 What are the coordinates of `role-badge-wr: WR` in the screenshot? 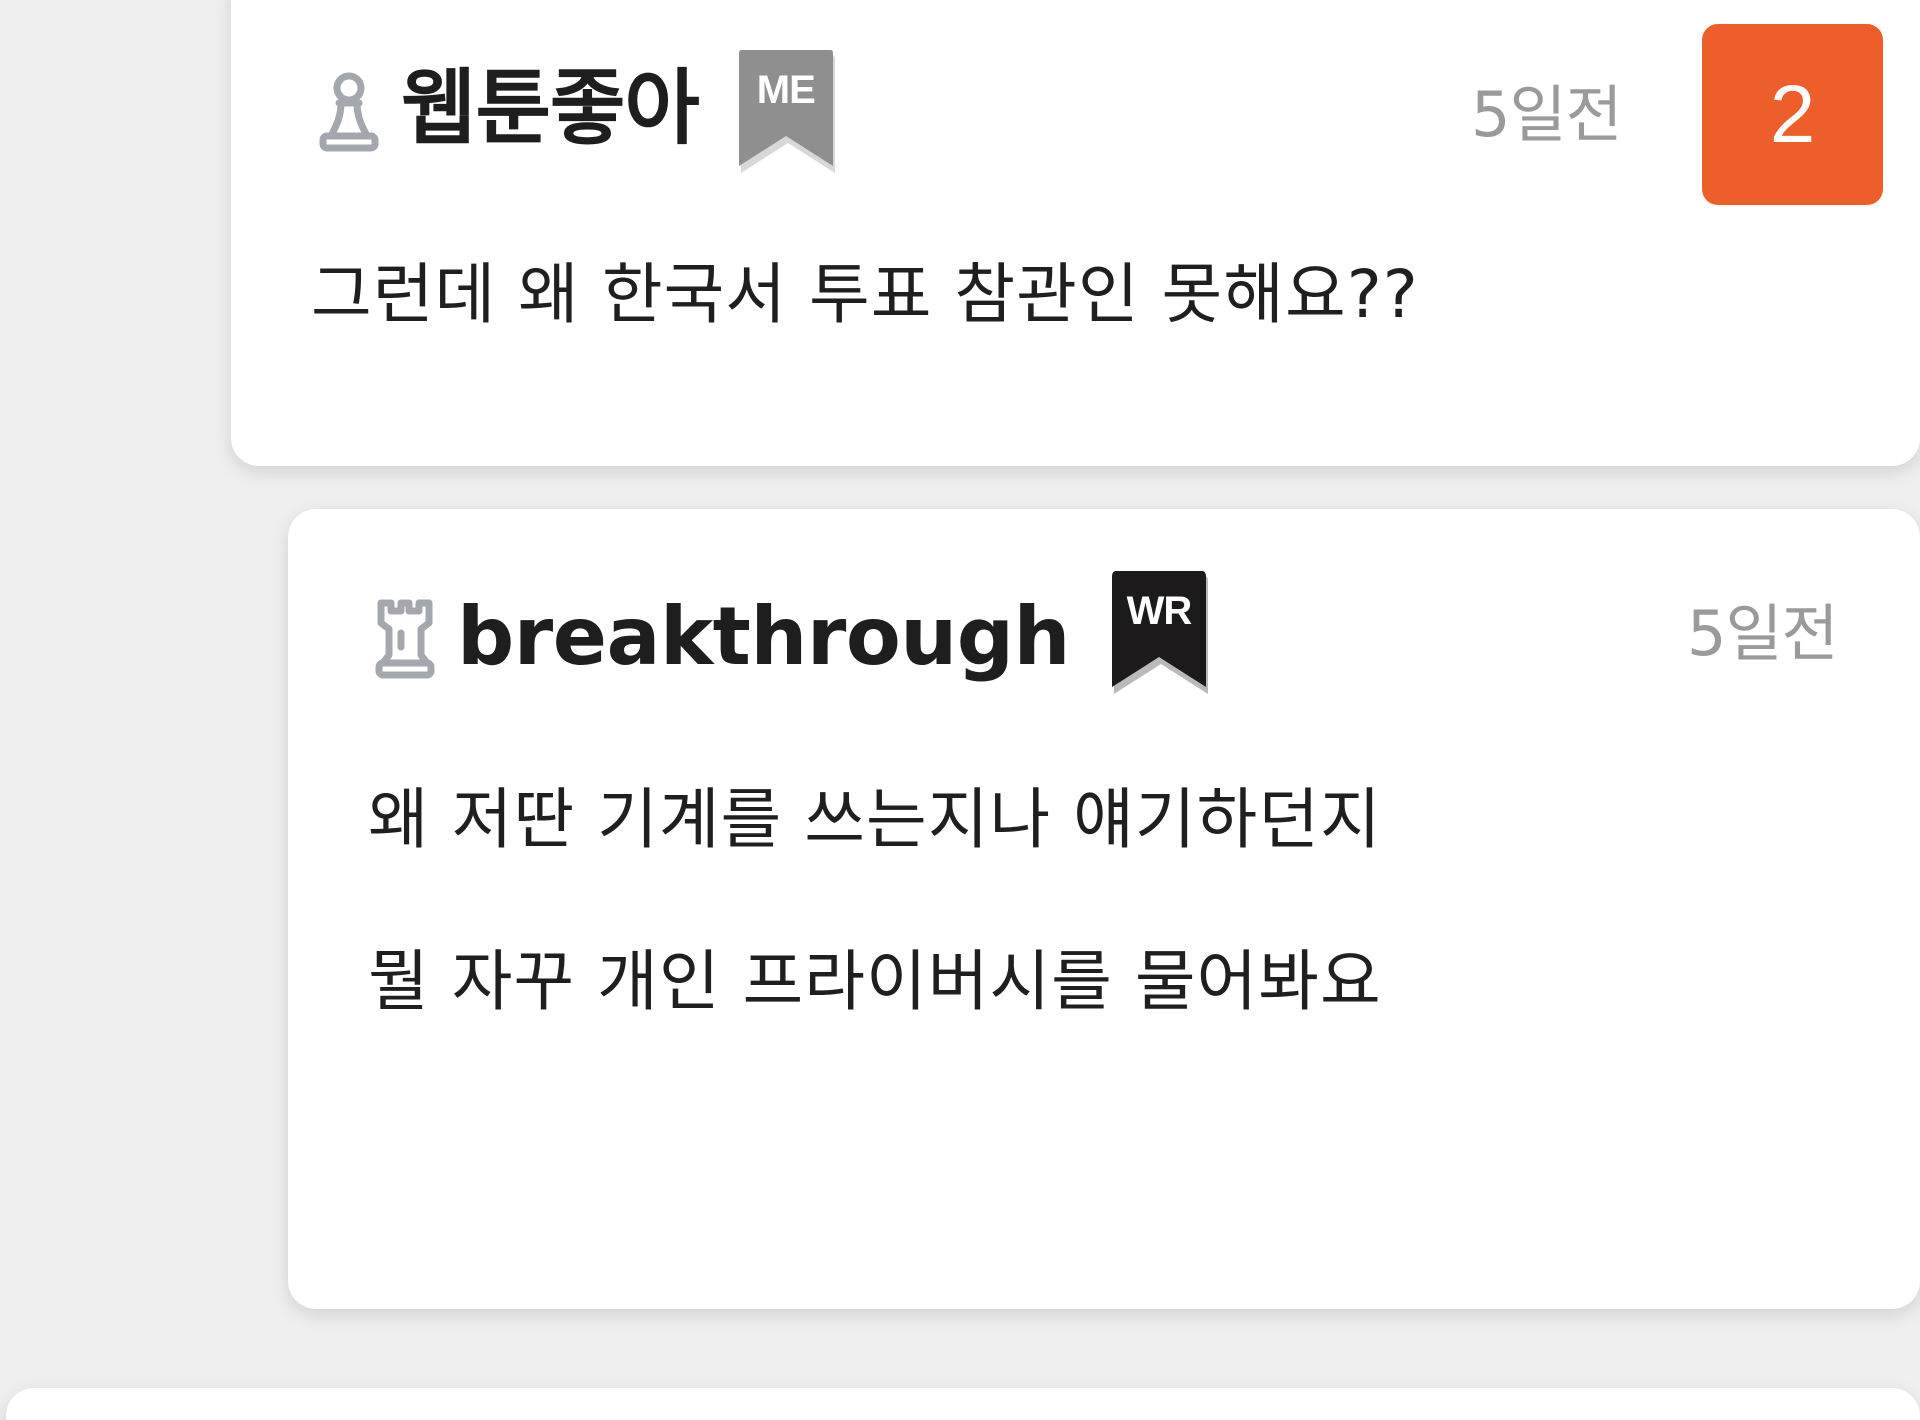 It's located at (1159, 633).